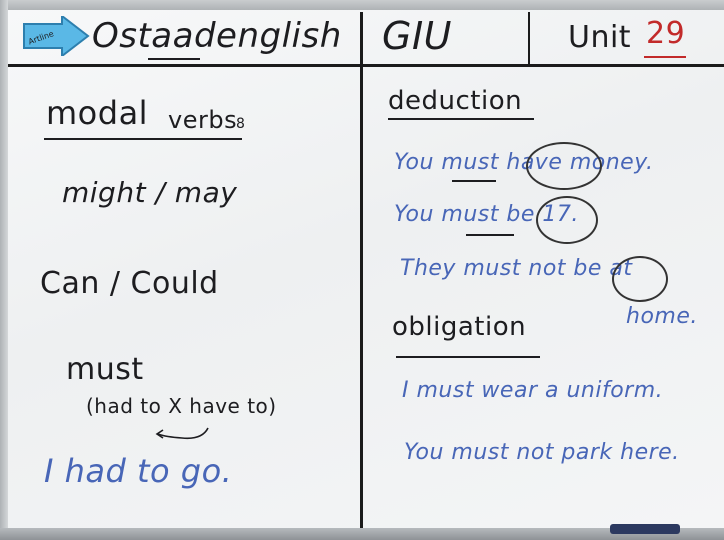 Image resolution: width=724 pixels, height=540 pixels. I want to click on brand-underline, so click(174, 59).